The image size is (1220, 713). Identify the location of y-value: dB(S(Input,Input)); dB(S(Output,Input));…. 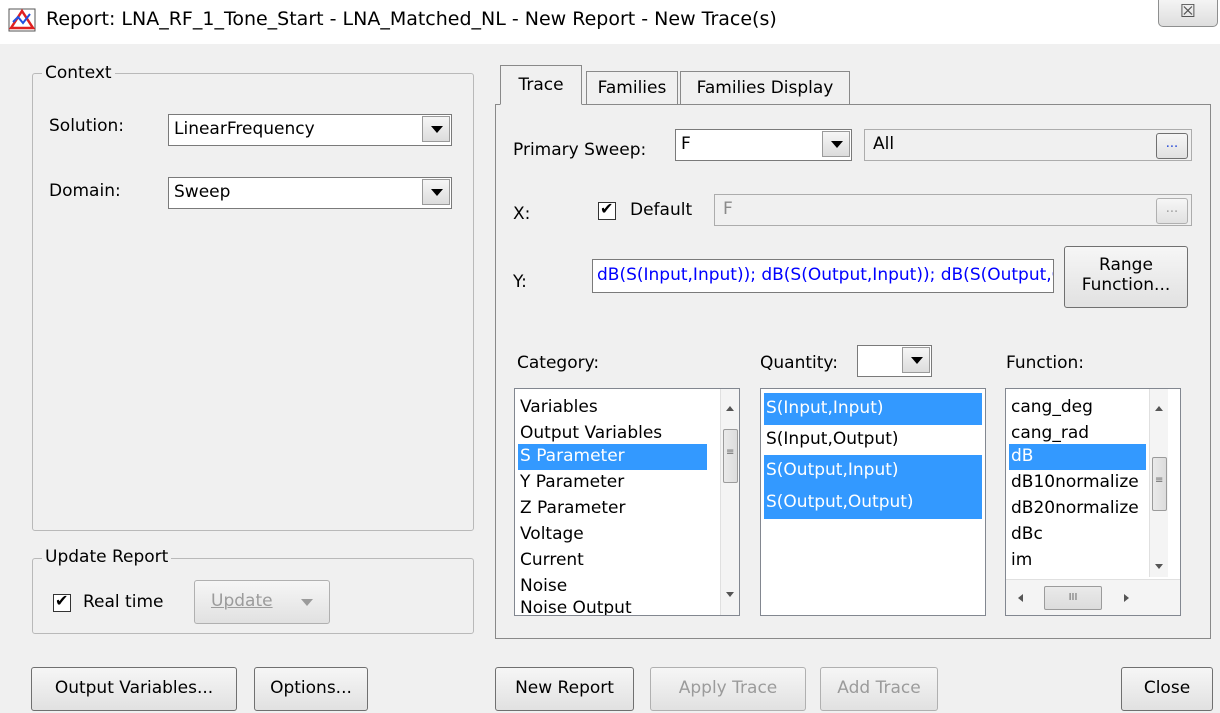
(825, 275).